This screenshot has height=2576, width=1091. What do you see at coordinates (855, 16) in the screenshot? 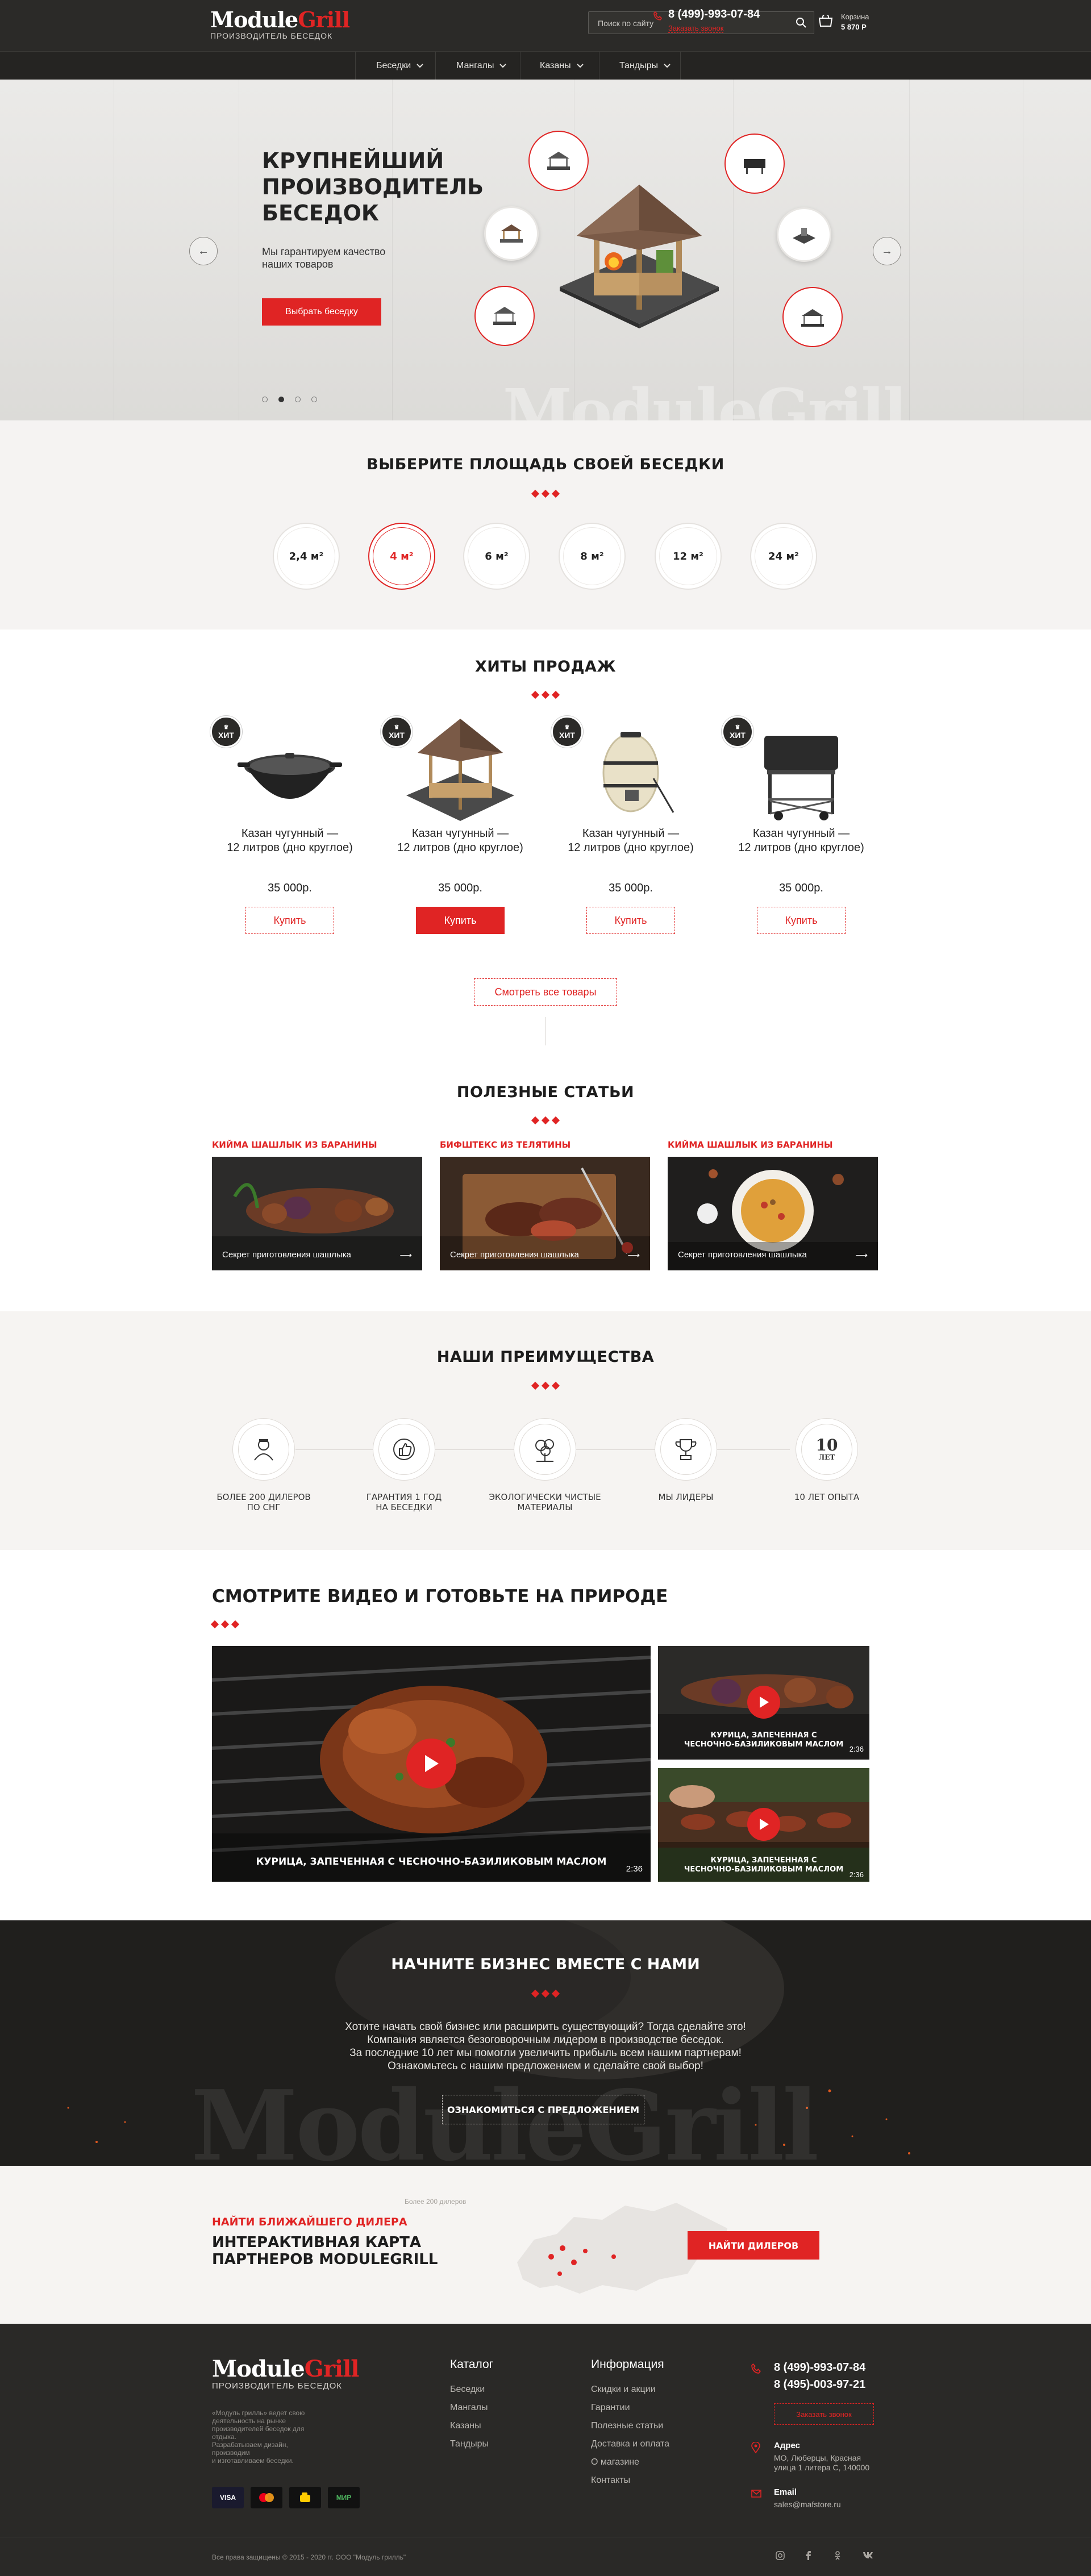
I see `cart-label: Корзина` at bounding box center [855, 16].